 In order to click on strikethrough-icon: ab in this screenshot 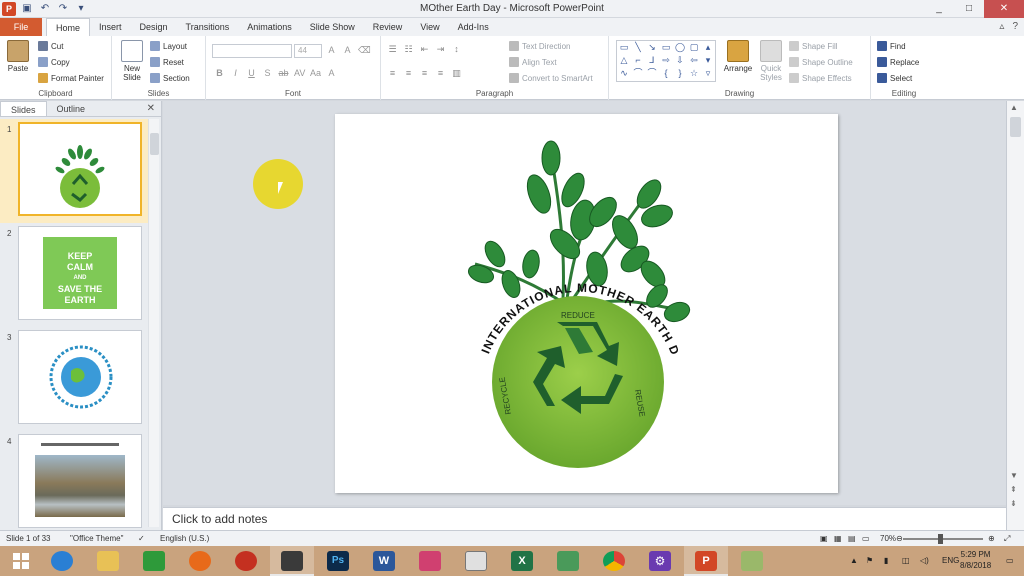, I will do `click(283, 73)`.